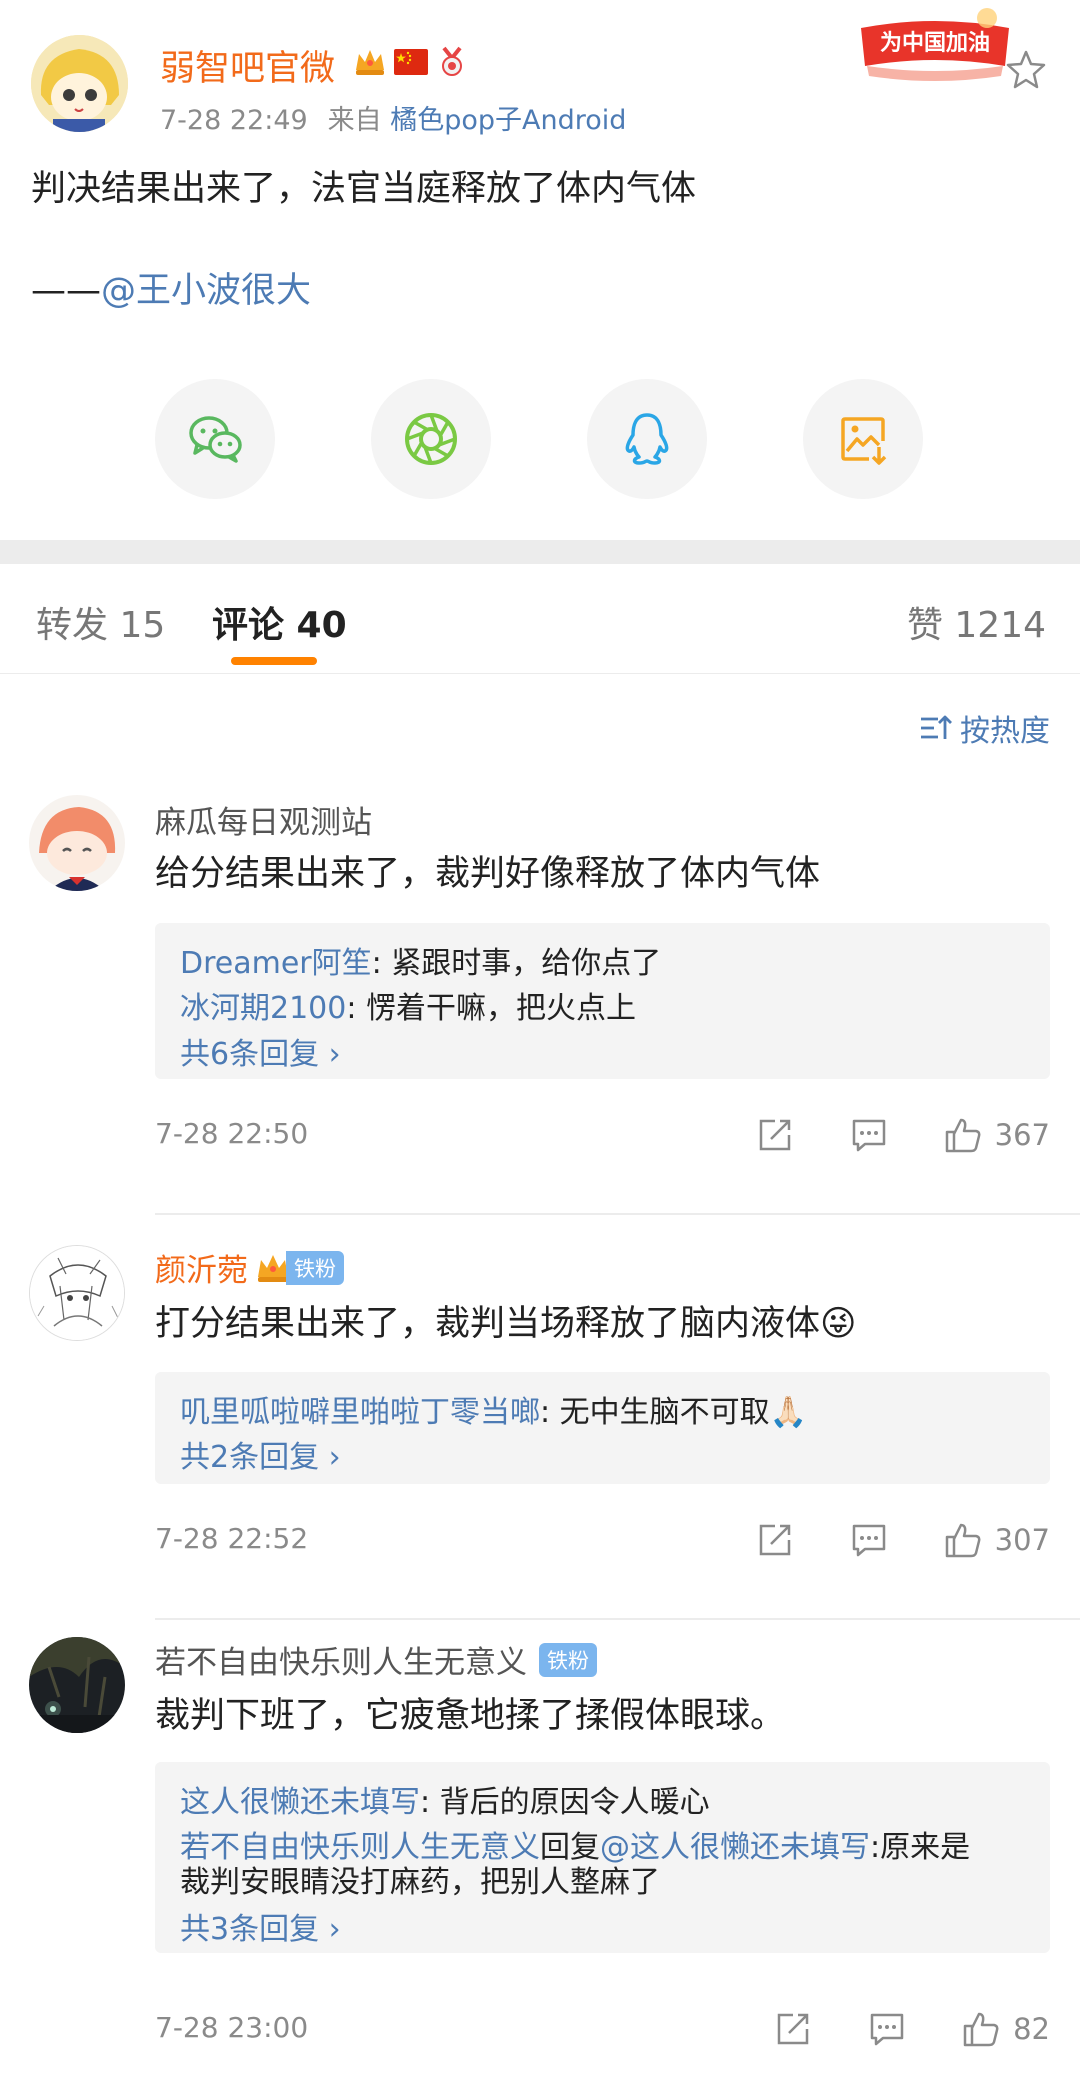  I want to click on post-credit: ——@王小波很大, so click(171, 287).